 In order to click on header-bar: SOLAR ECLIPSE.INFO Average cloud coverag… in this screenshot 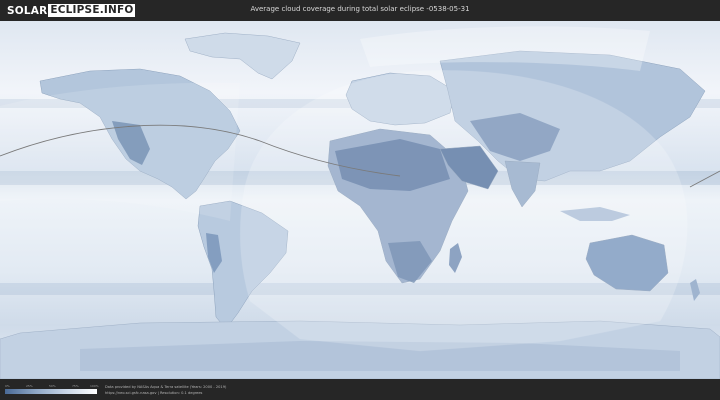, I will do `click(360, 10)`.